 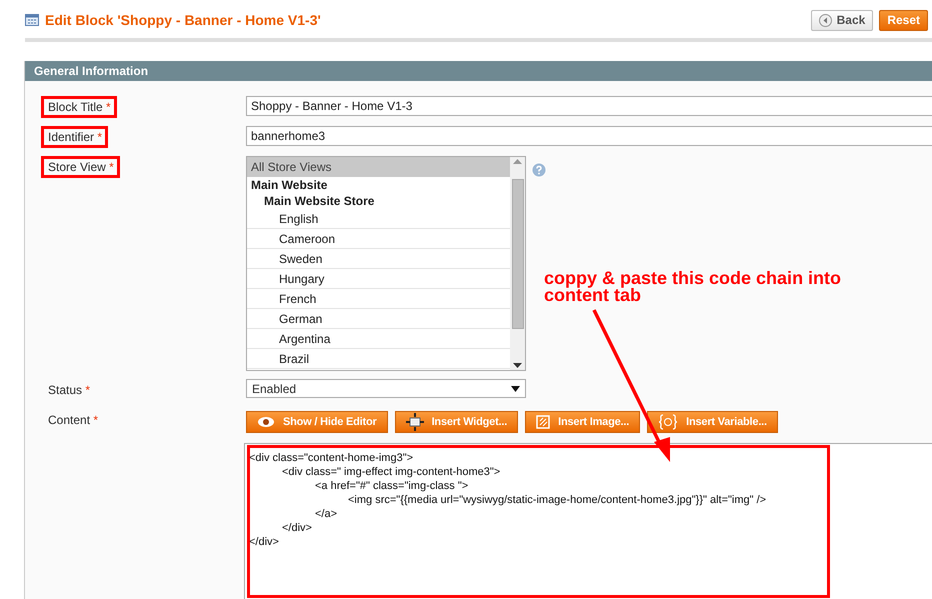 I want to click on page-title: Edit Block 'Shoppy - Banner - Home V1-3', so click(x=183, y=20).